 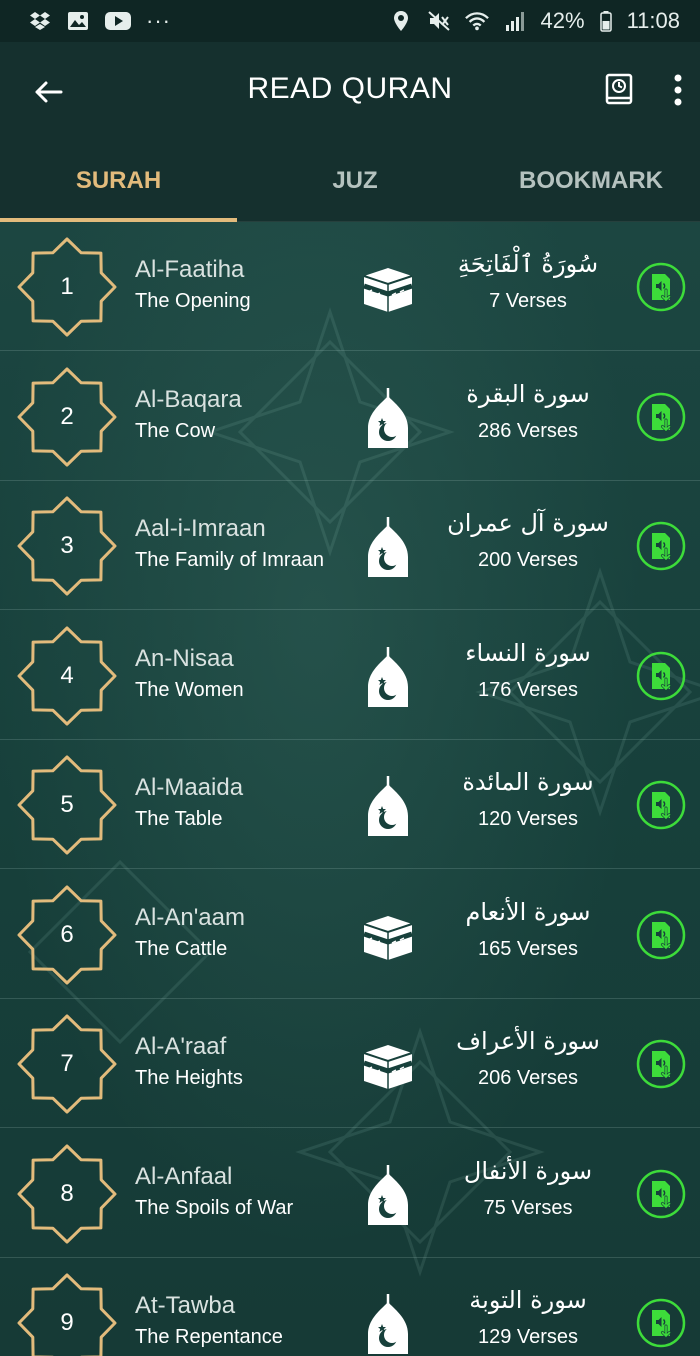 I want to click on surah-arabic-name: سورة الأنعام, so click(x=528, y=912).